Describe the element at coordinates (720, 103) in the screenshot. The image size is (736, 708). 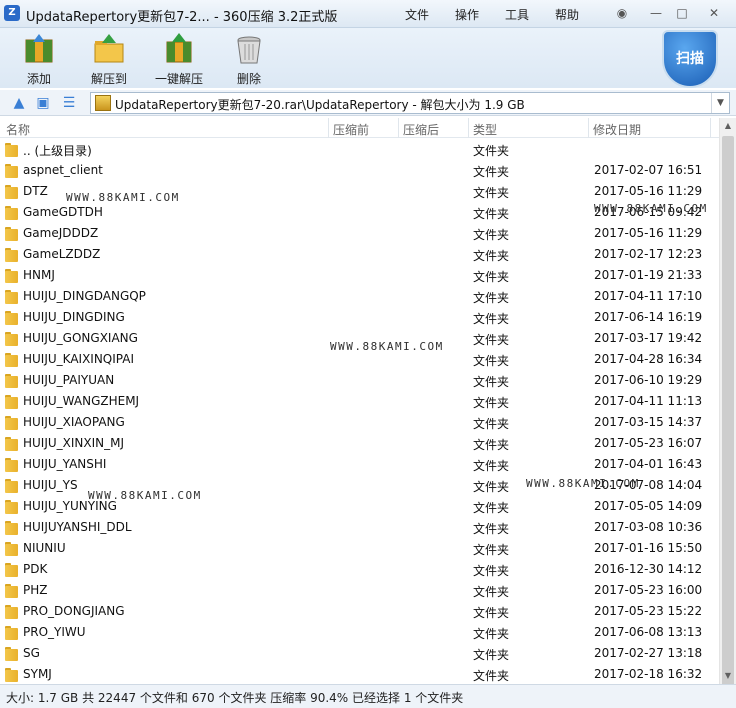
I see `chevron-down-icon: ▼` at that location.